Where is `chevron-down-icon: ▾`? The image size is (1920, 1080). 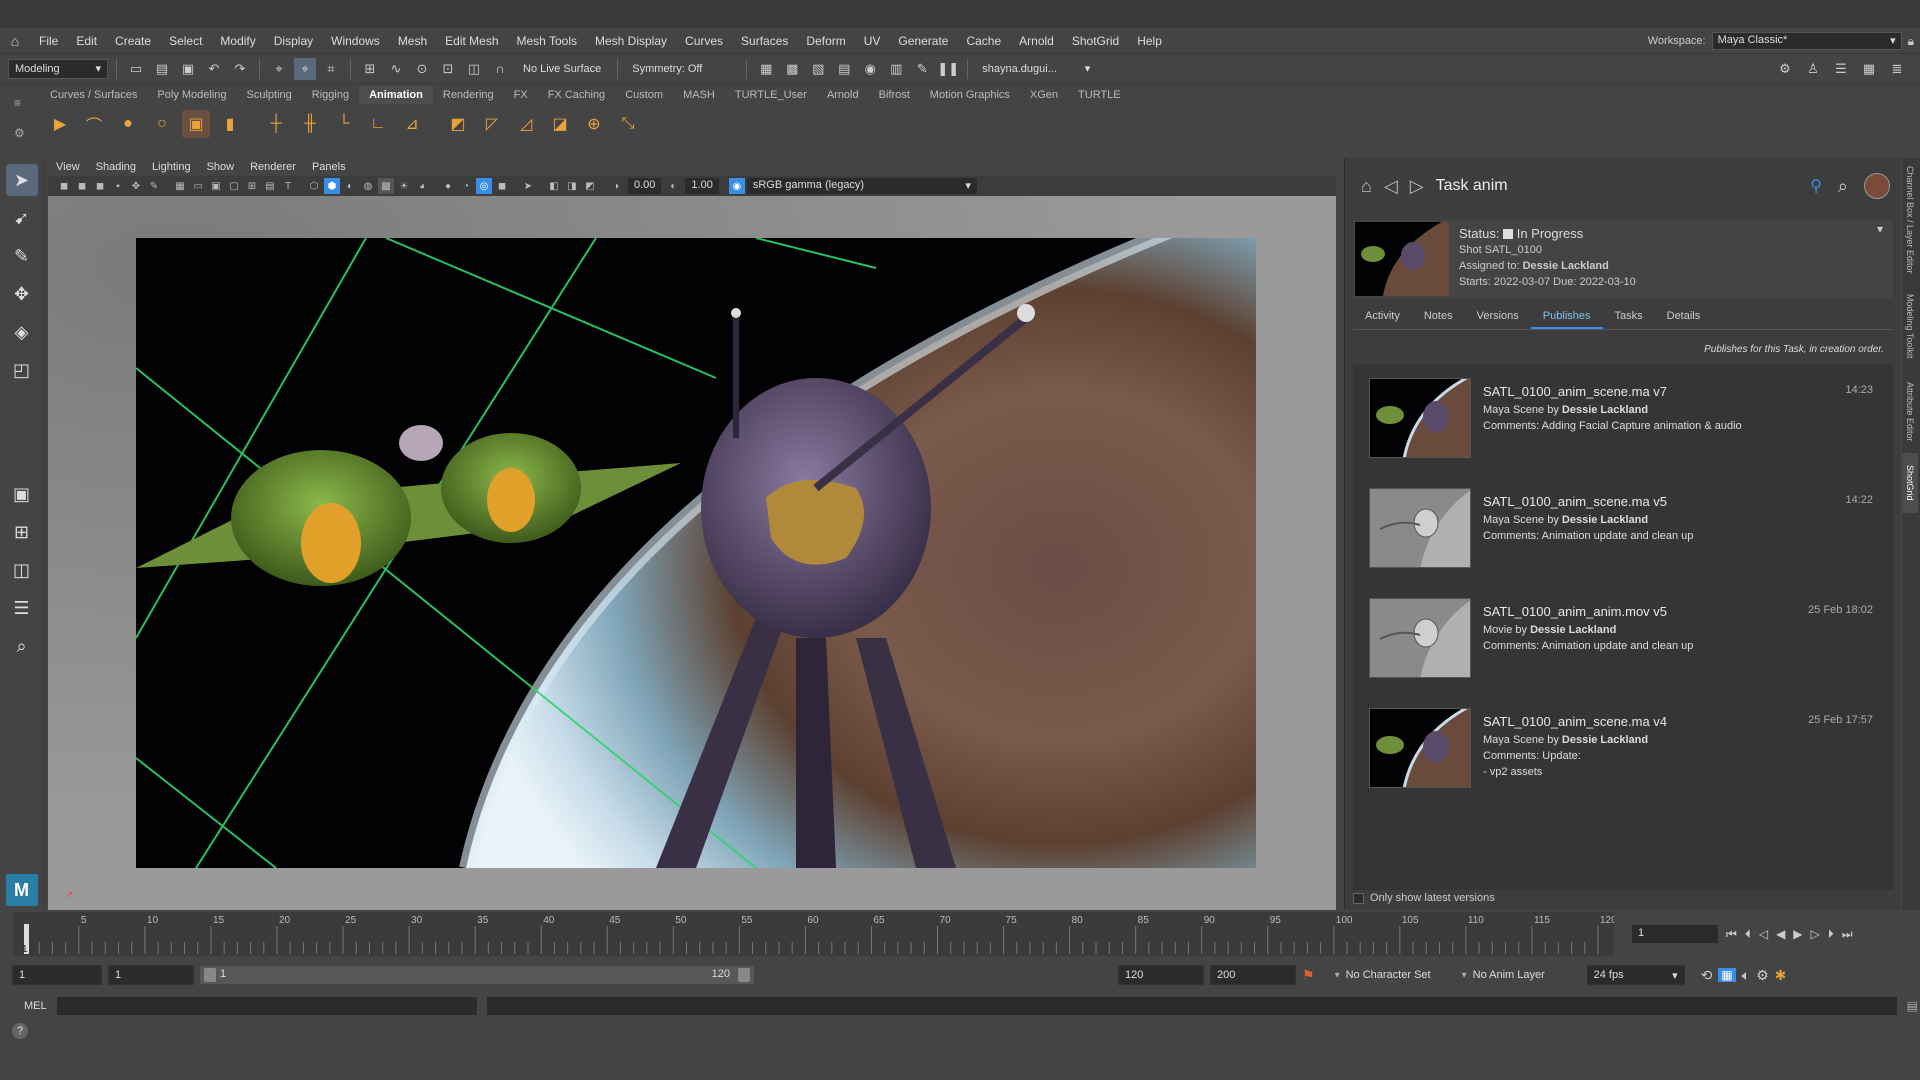
chevron-down-icon: ▾ is located at coordinates (1880, 229).